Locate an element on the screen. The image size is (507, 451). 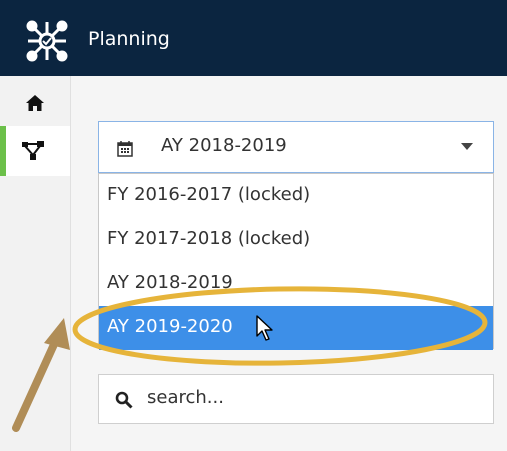
search-icon is located at coordinates (124, 400).